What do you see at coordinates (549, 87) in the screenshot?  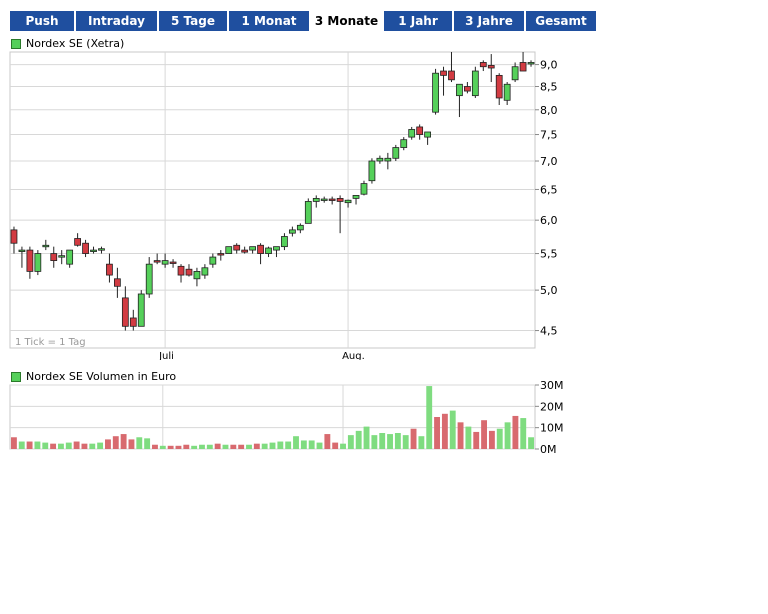 I see `price-tick-label: 8,5` at bounding box center [549, 87].